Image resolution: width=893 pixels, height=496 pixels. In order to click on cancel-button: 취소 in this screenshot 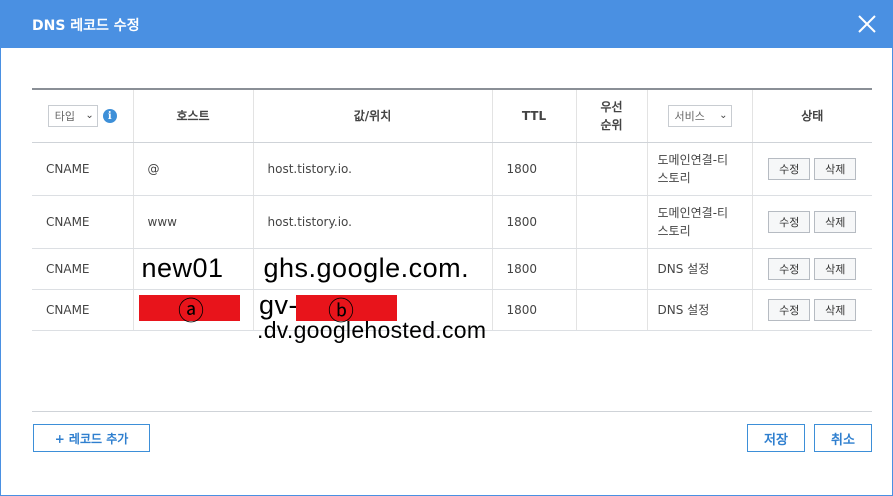, I will do `click(843, 438)`.